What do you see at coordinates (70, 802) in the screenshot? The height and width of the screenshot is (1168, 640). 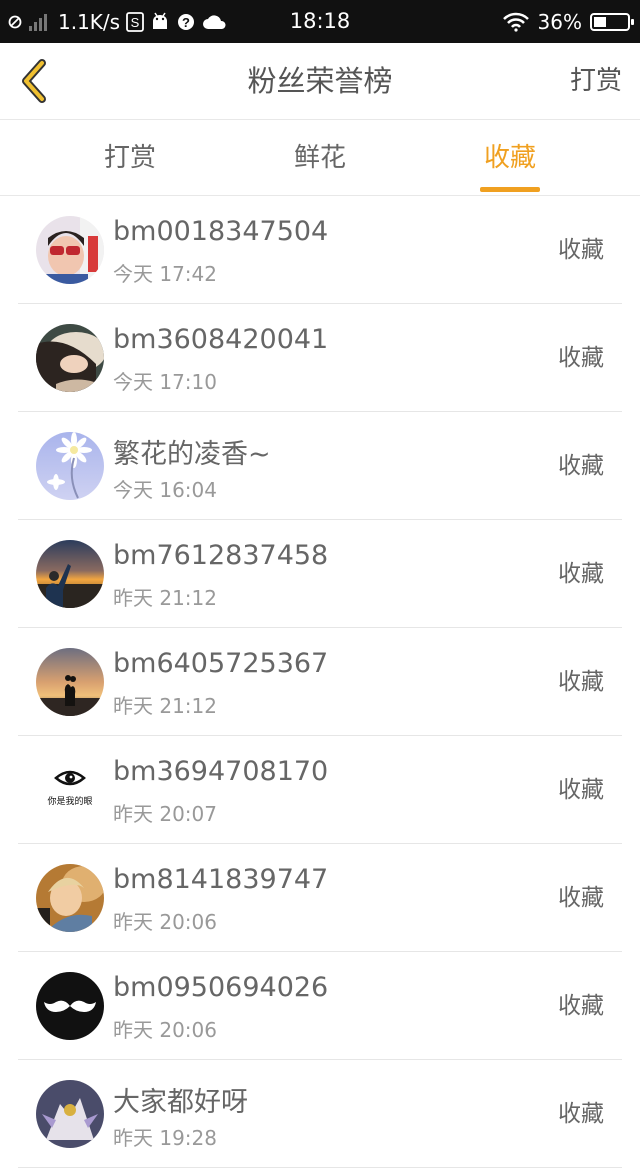 I see `avatar-caption: 你是我的眼` at bounding box center [70, 802].